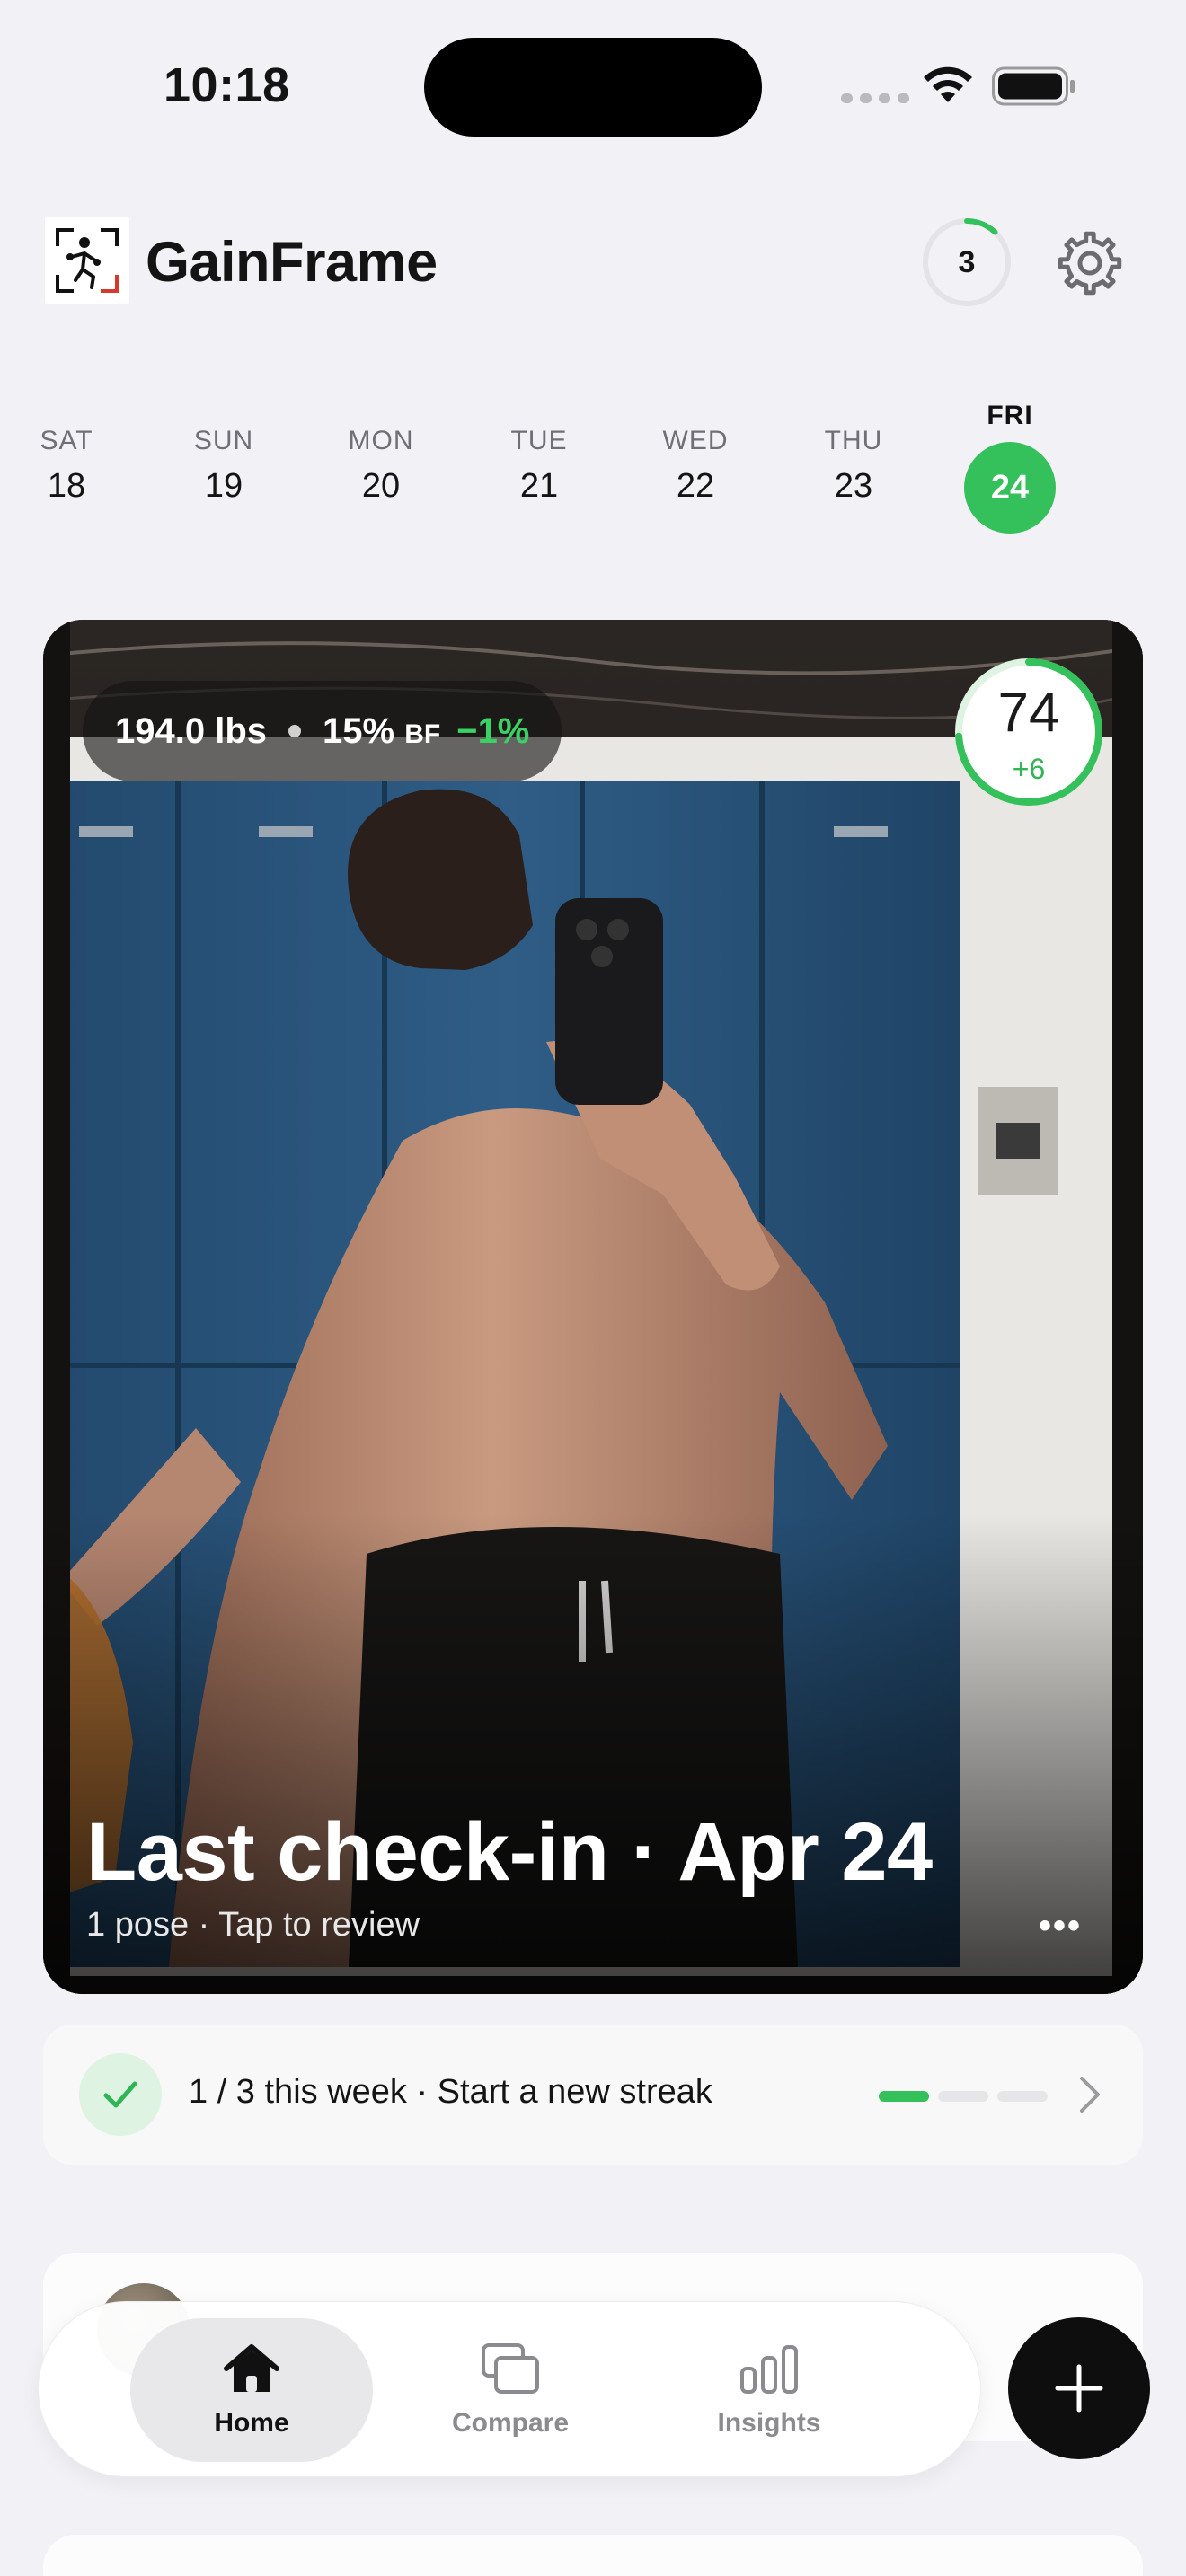 The height and width of the screenshot is (2576, 1186). What do you see at coordinates (510, 2368) in the screenshot?
I see `compare-icon` at bounding box center [510, 2368].